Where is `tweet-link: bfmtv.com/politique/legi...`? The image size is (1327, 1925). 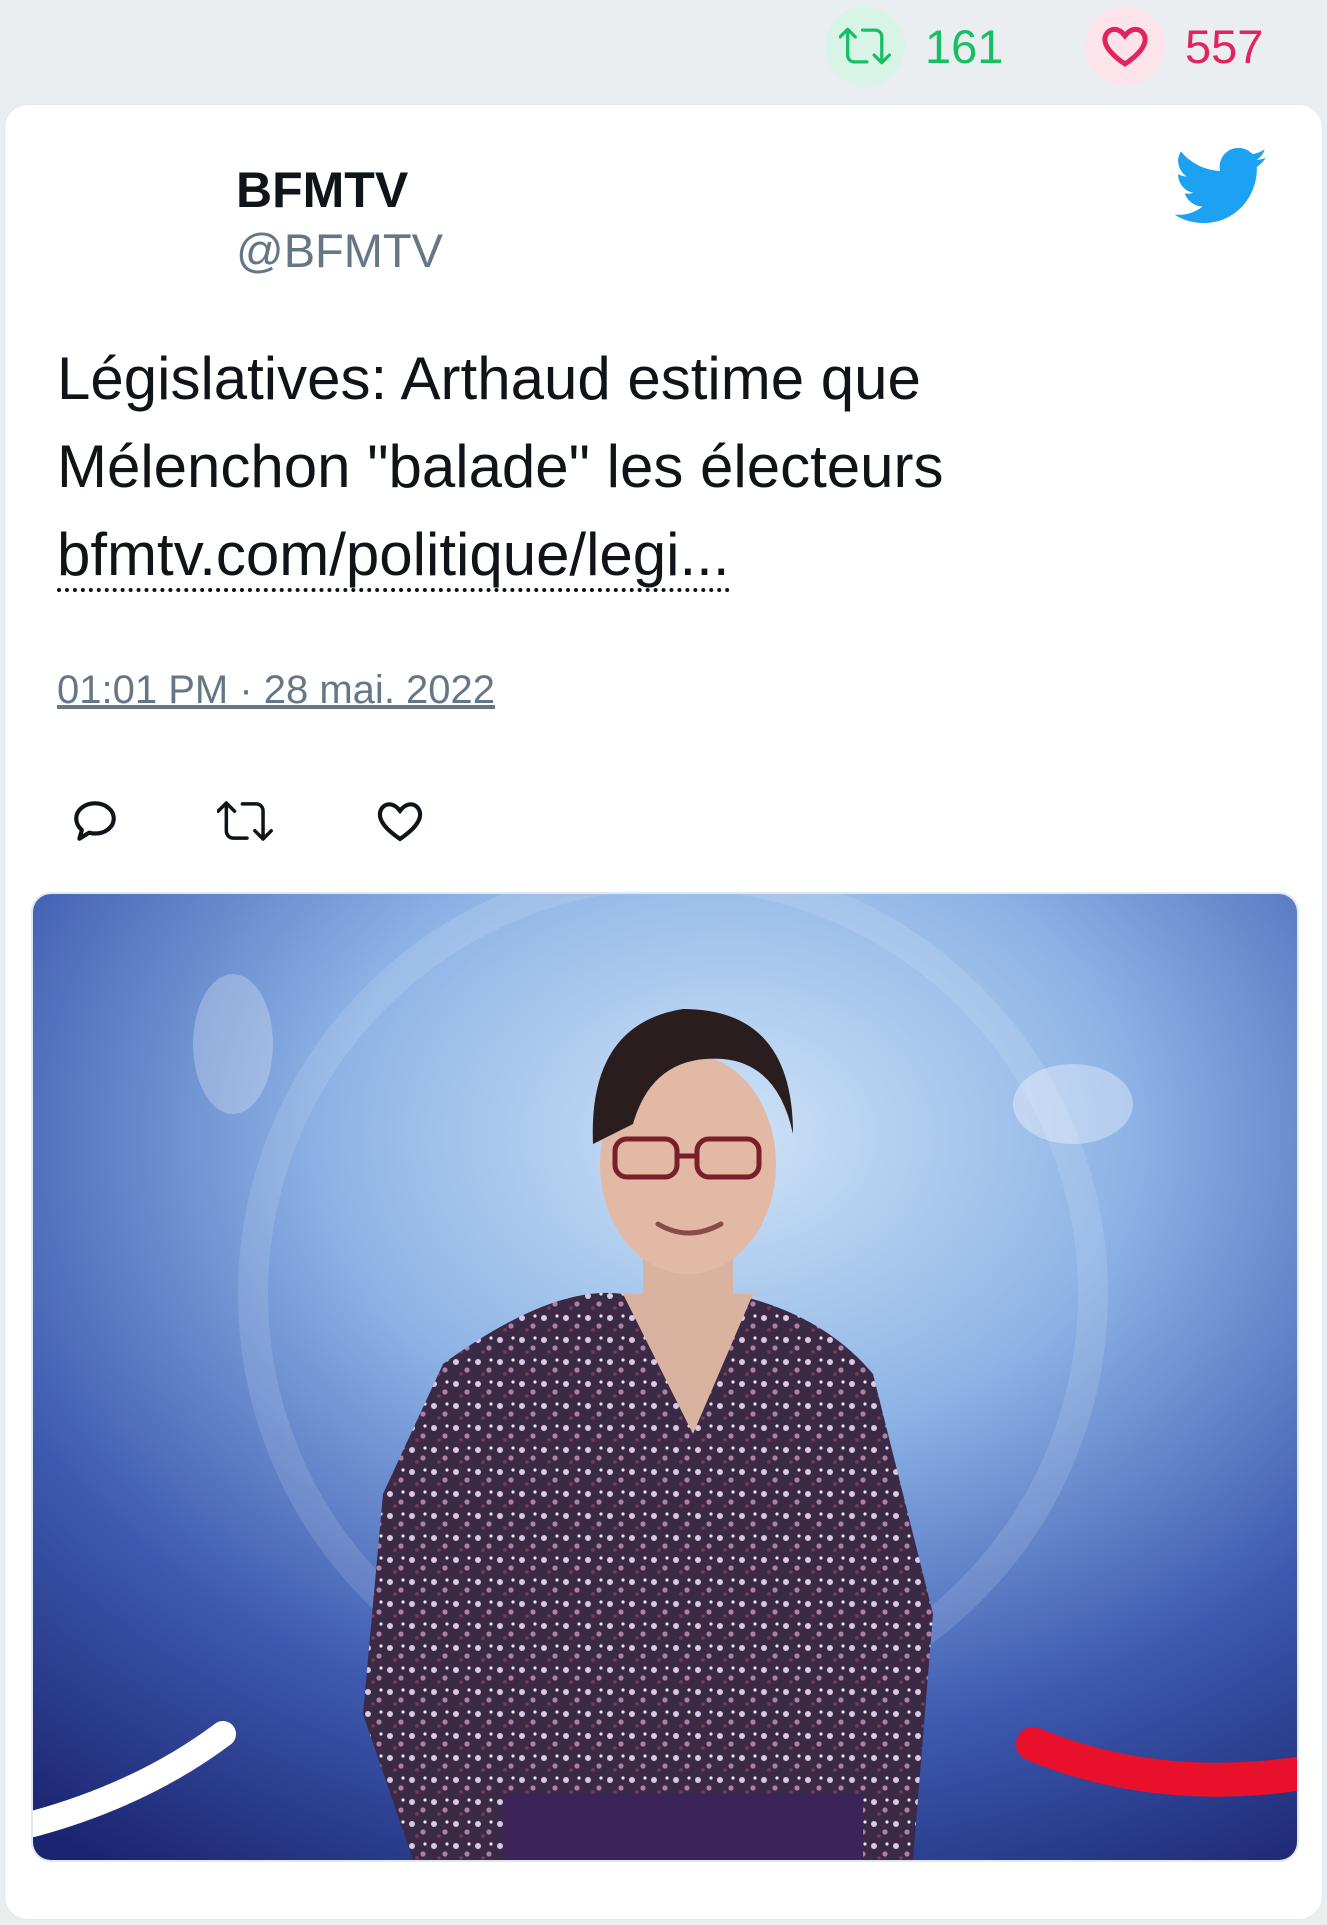
tweet-link: bfmtv.com/politique/legi... is located at coordinates (393, 556).